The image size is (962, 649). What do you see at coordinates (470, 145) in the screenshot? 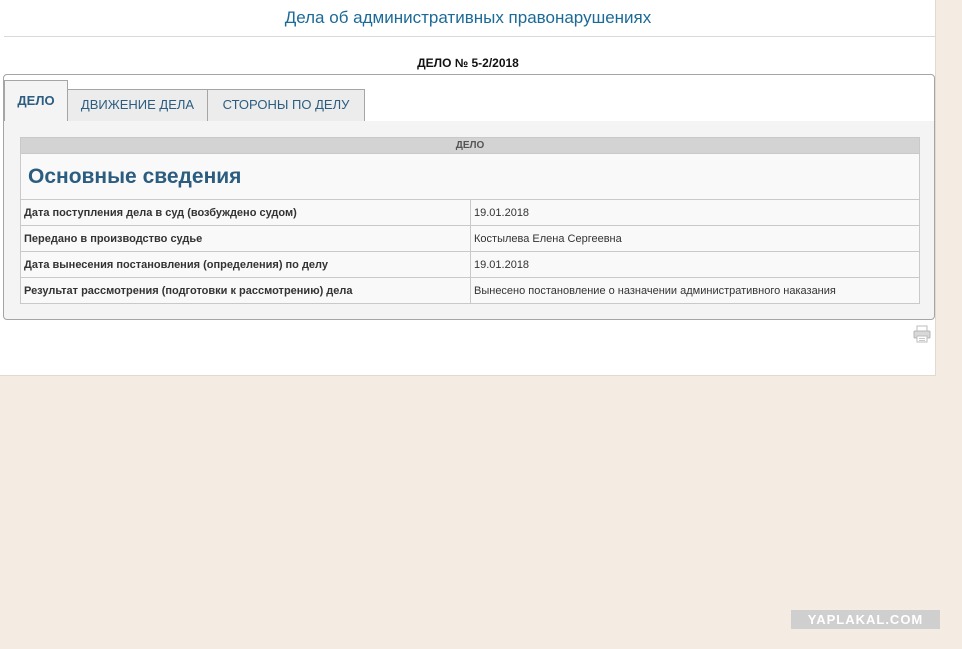
I see `table-header: ДЕЛО` at bounding box center [470, 145].